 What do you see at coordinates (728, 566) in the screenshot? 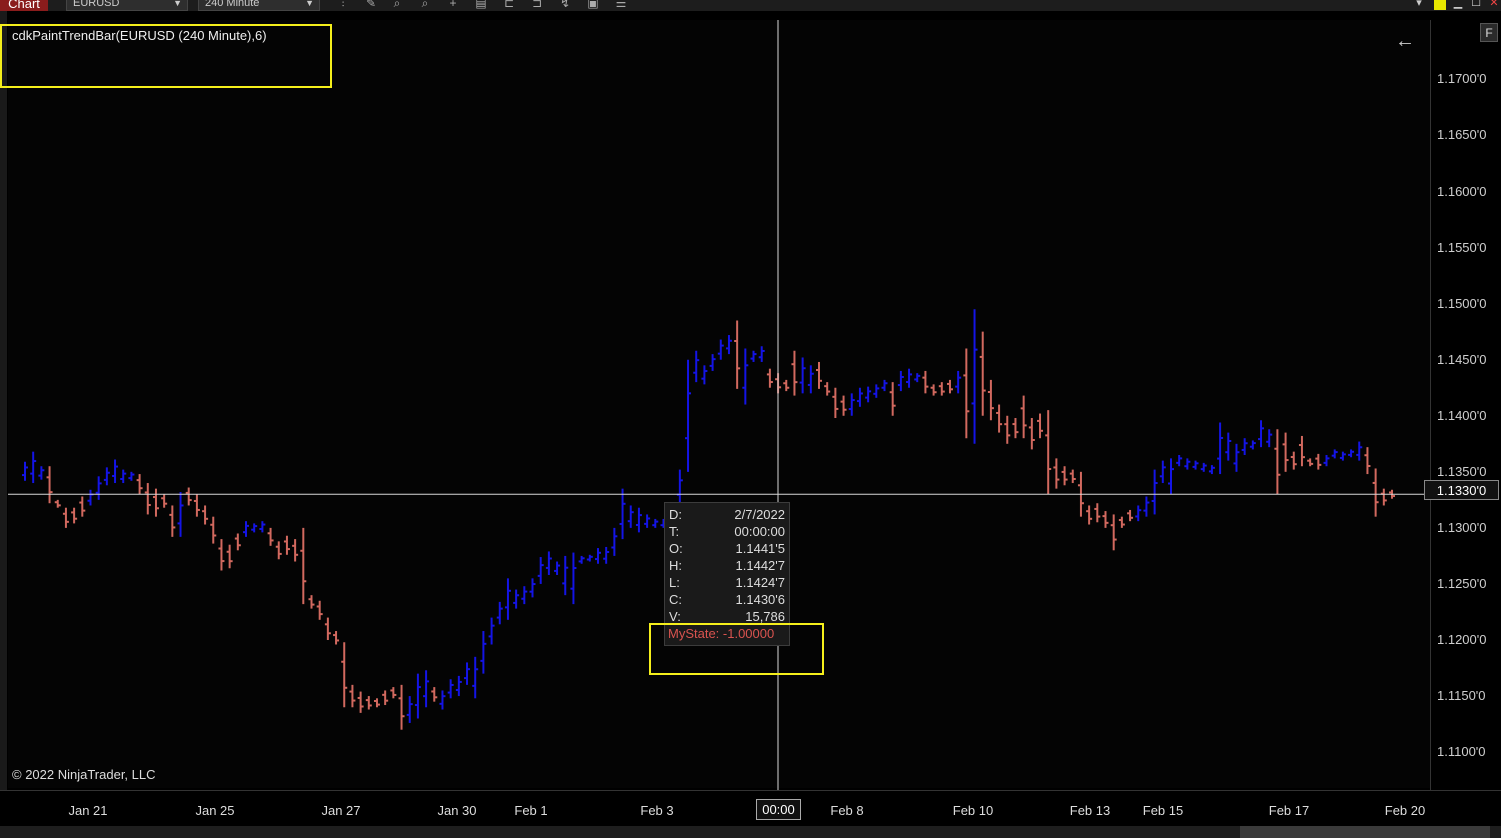
I see `tooltip-row-high: H: 1.1442'7` at bounding box center [728, 566].